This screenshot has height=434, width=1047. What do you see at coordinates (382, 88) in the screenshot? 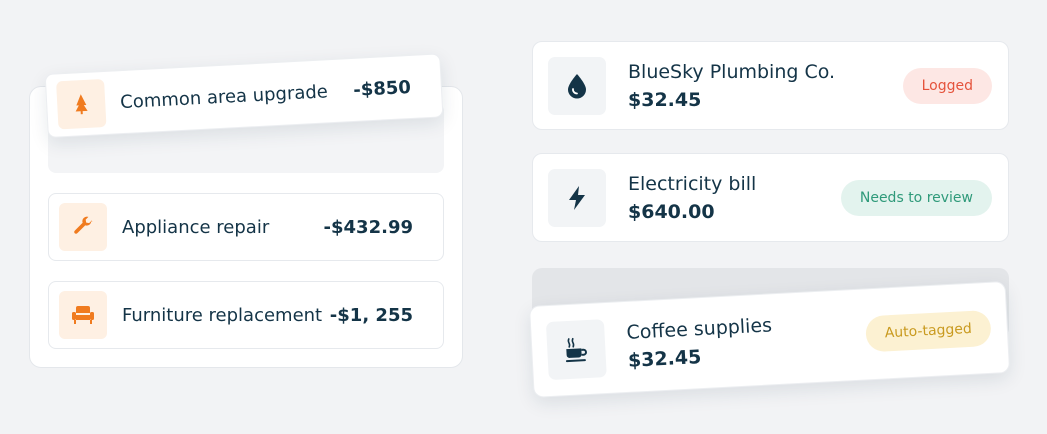
I see `expense-amount: -$850` at bounding box center [382, 88].